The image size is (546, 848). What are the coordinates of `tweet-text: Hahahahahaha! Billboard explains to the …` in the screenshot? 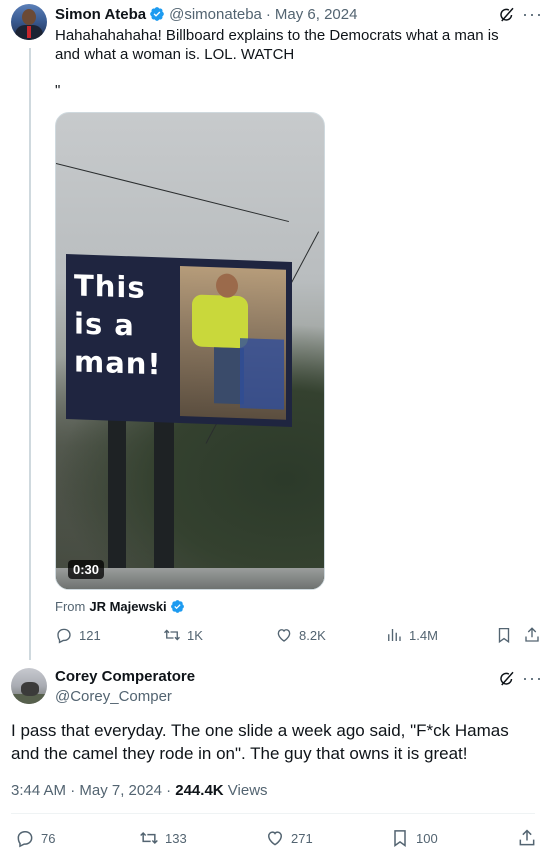 It's located at (277, 45).